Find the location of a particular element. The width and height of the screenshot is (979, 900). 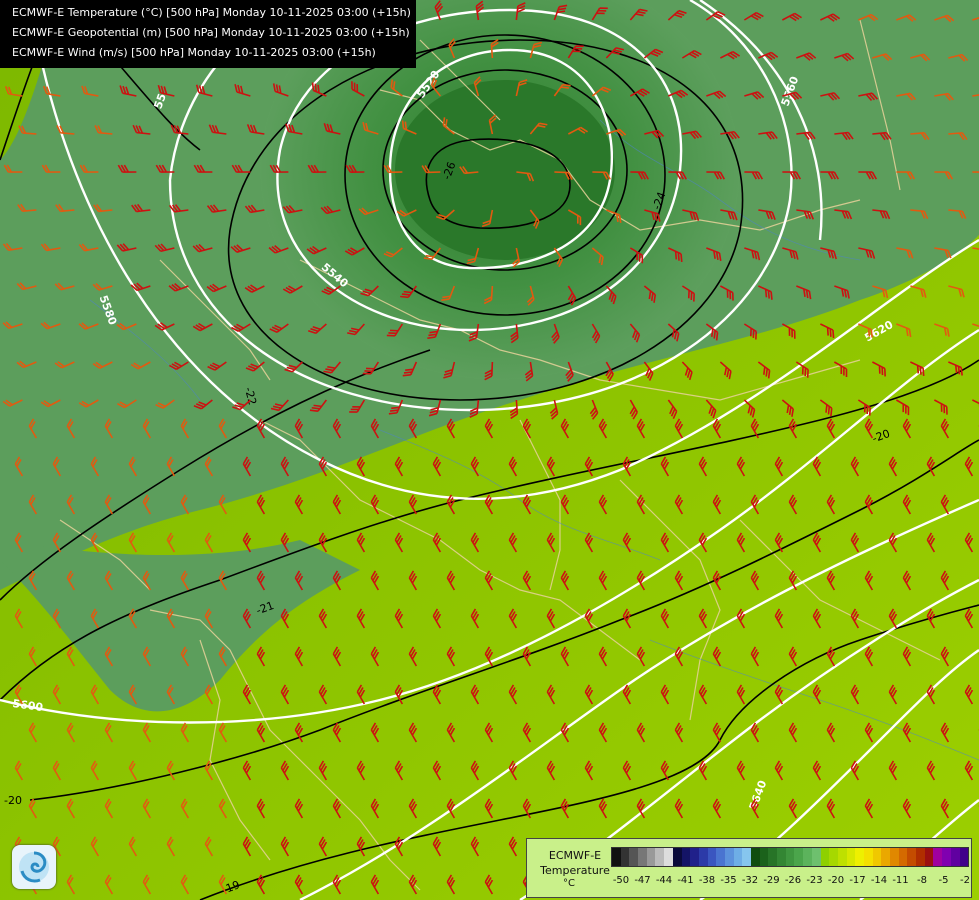

legend-tick: -17 is located at coordinates (857, 880).